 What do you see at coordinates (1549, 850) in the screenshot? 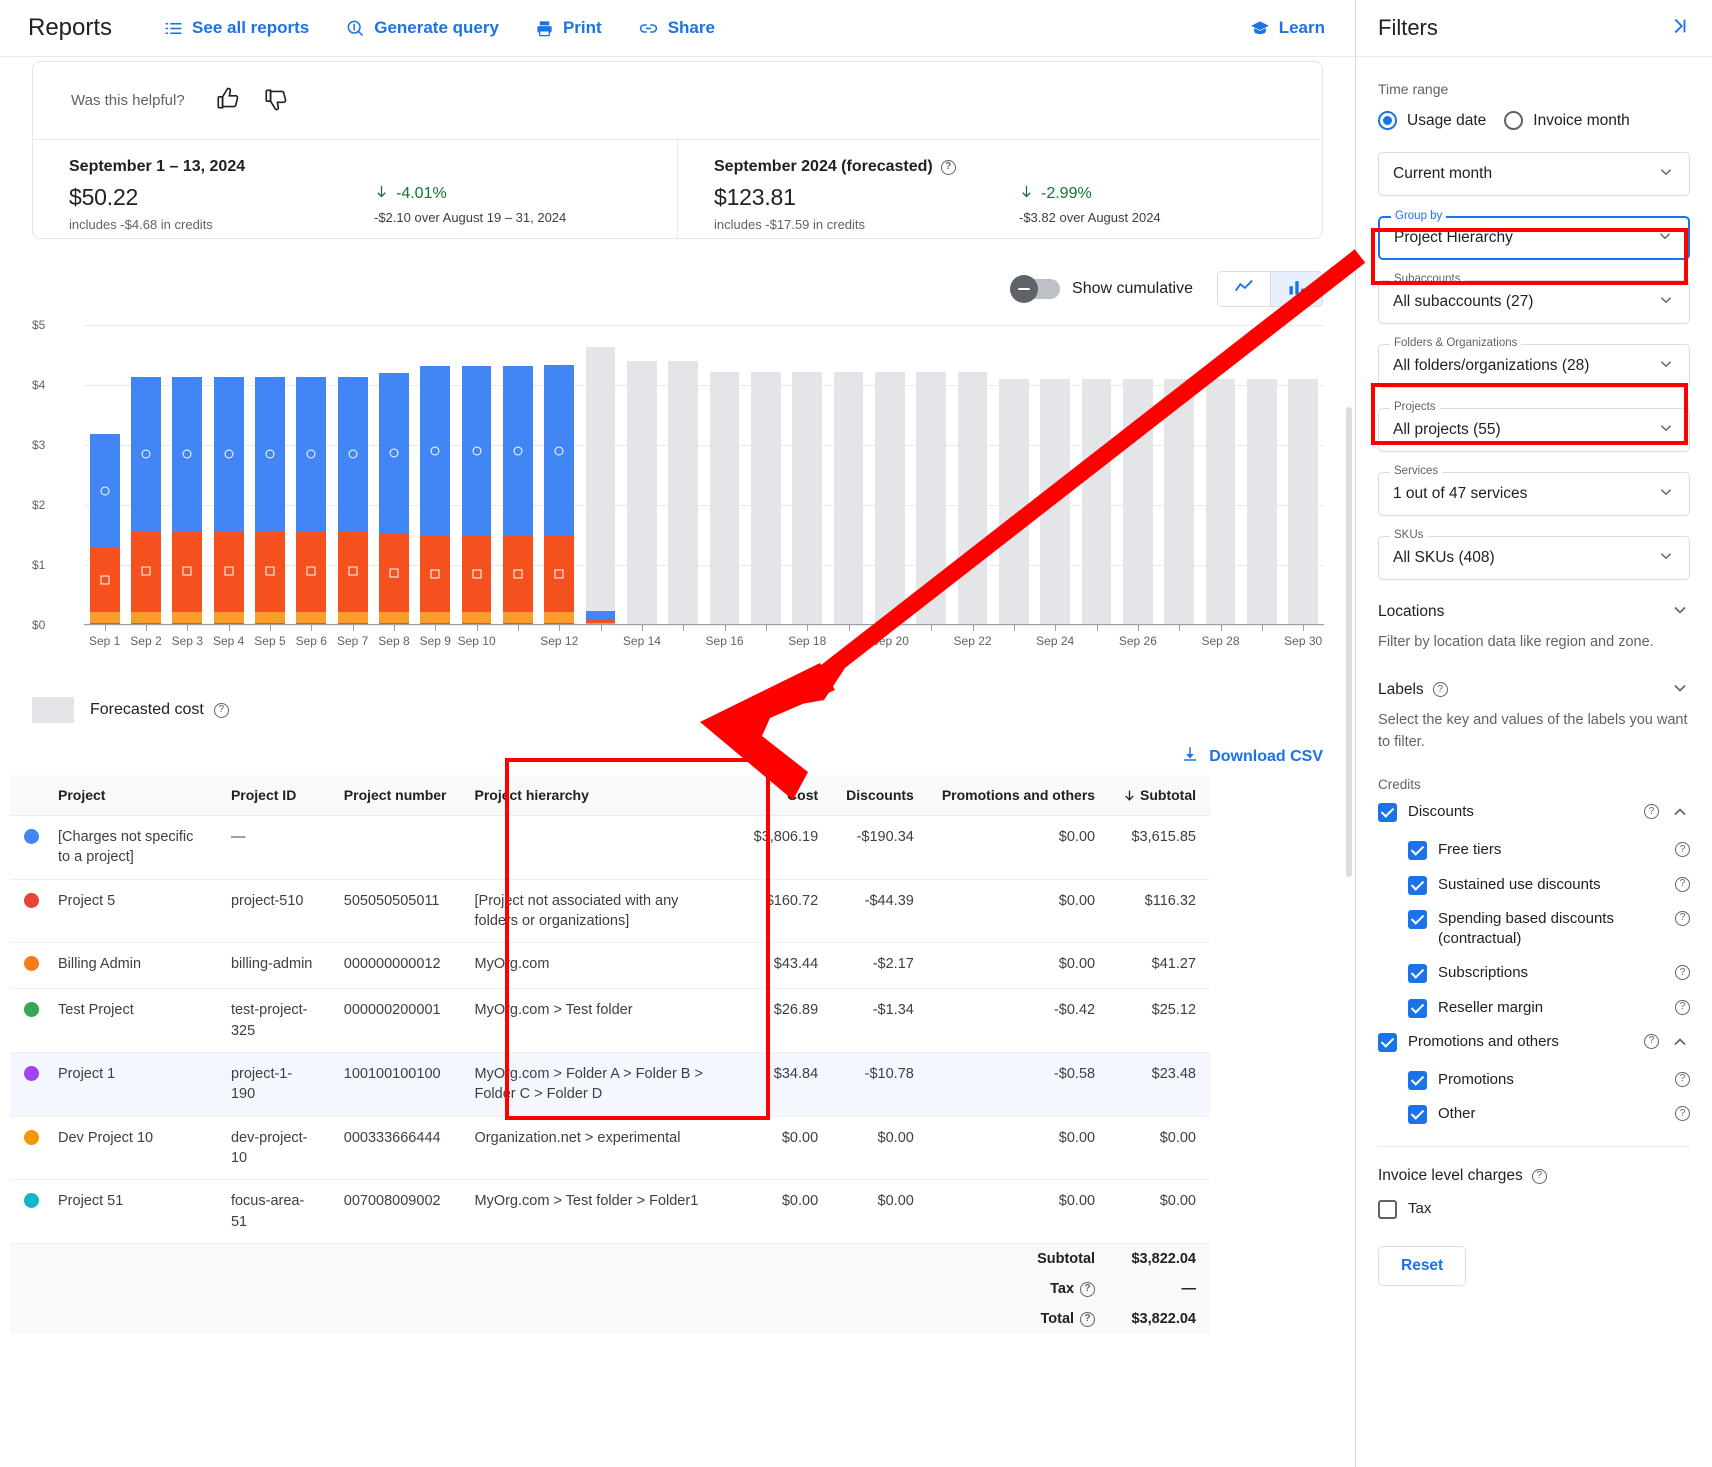
I see `checkbox-free-tiers: Free tiers?` at bounding box center [1549, 850].